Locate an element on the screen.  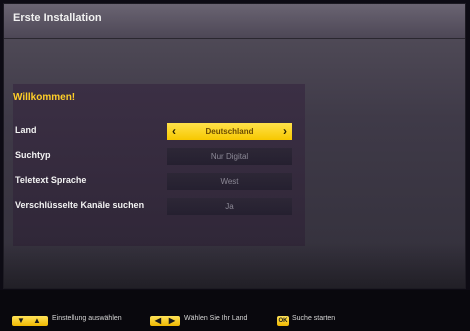
welcome-heading: Willkommen! is located at coordinates (44, 97).